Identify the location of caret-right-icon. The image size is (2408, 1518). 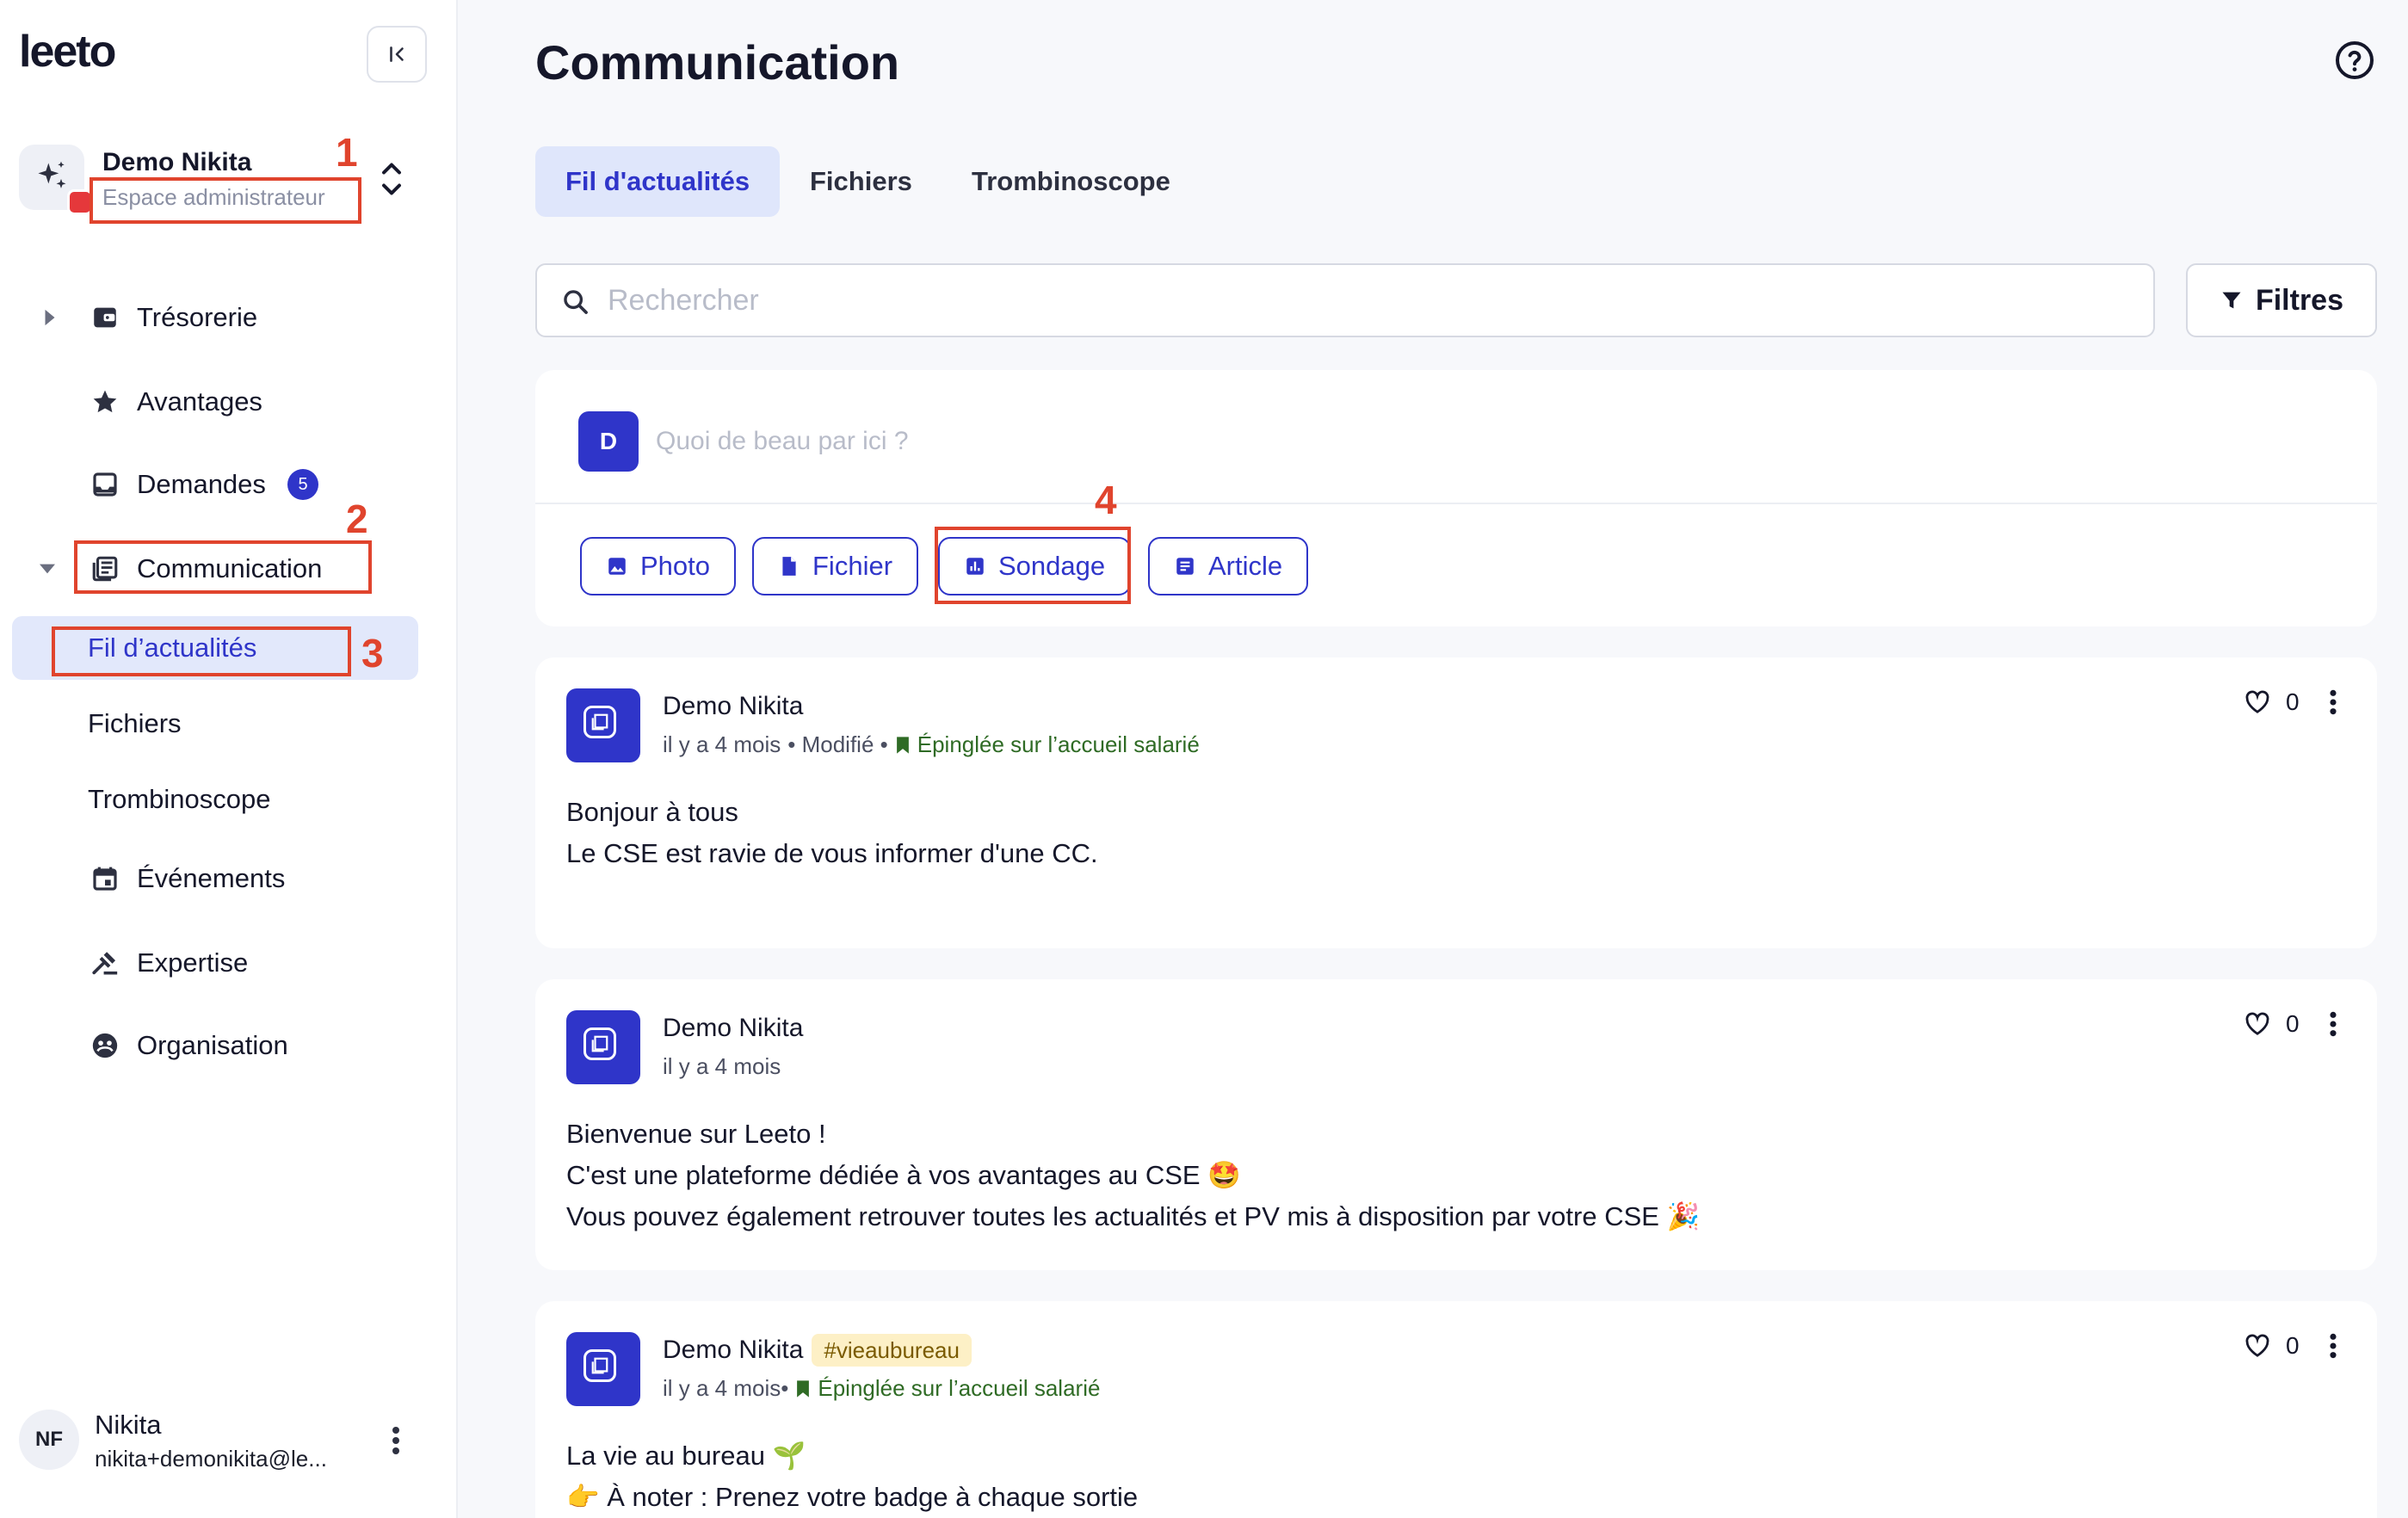
(50, 317).